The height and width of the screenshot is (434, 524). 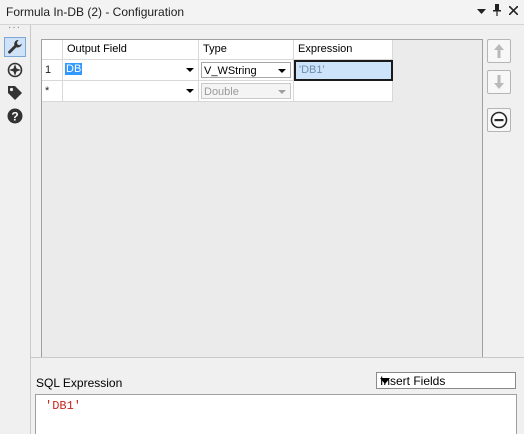 What do you see at coordinates (343, 91) in the screenshot?
I see `new-expression-cell` at bounding box center [343, 91].